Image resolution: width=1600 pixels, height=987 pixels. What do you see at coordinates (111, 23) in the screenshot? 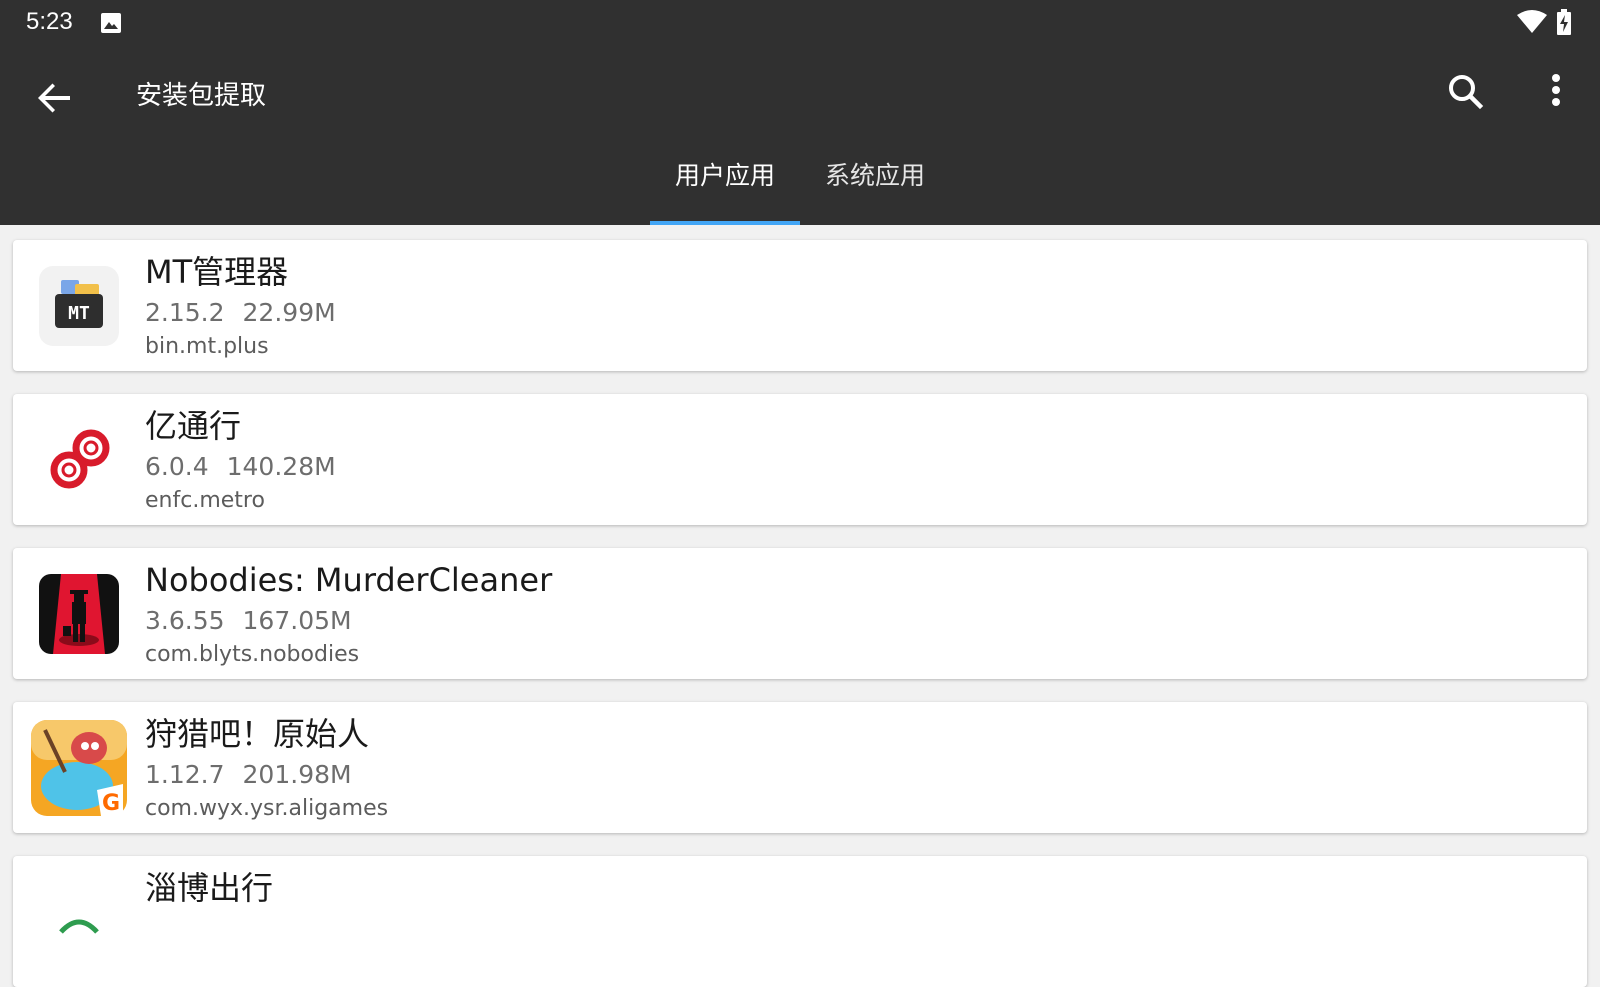
I see `image-icon` at bounding box center [111, 23].